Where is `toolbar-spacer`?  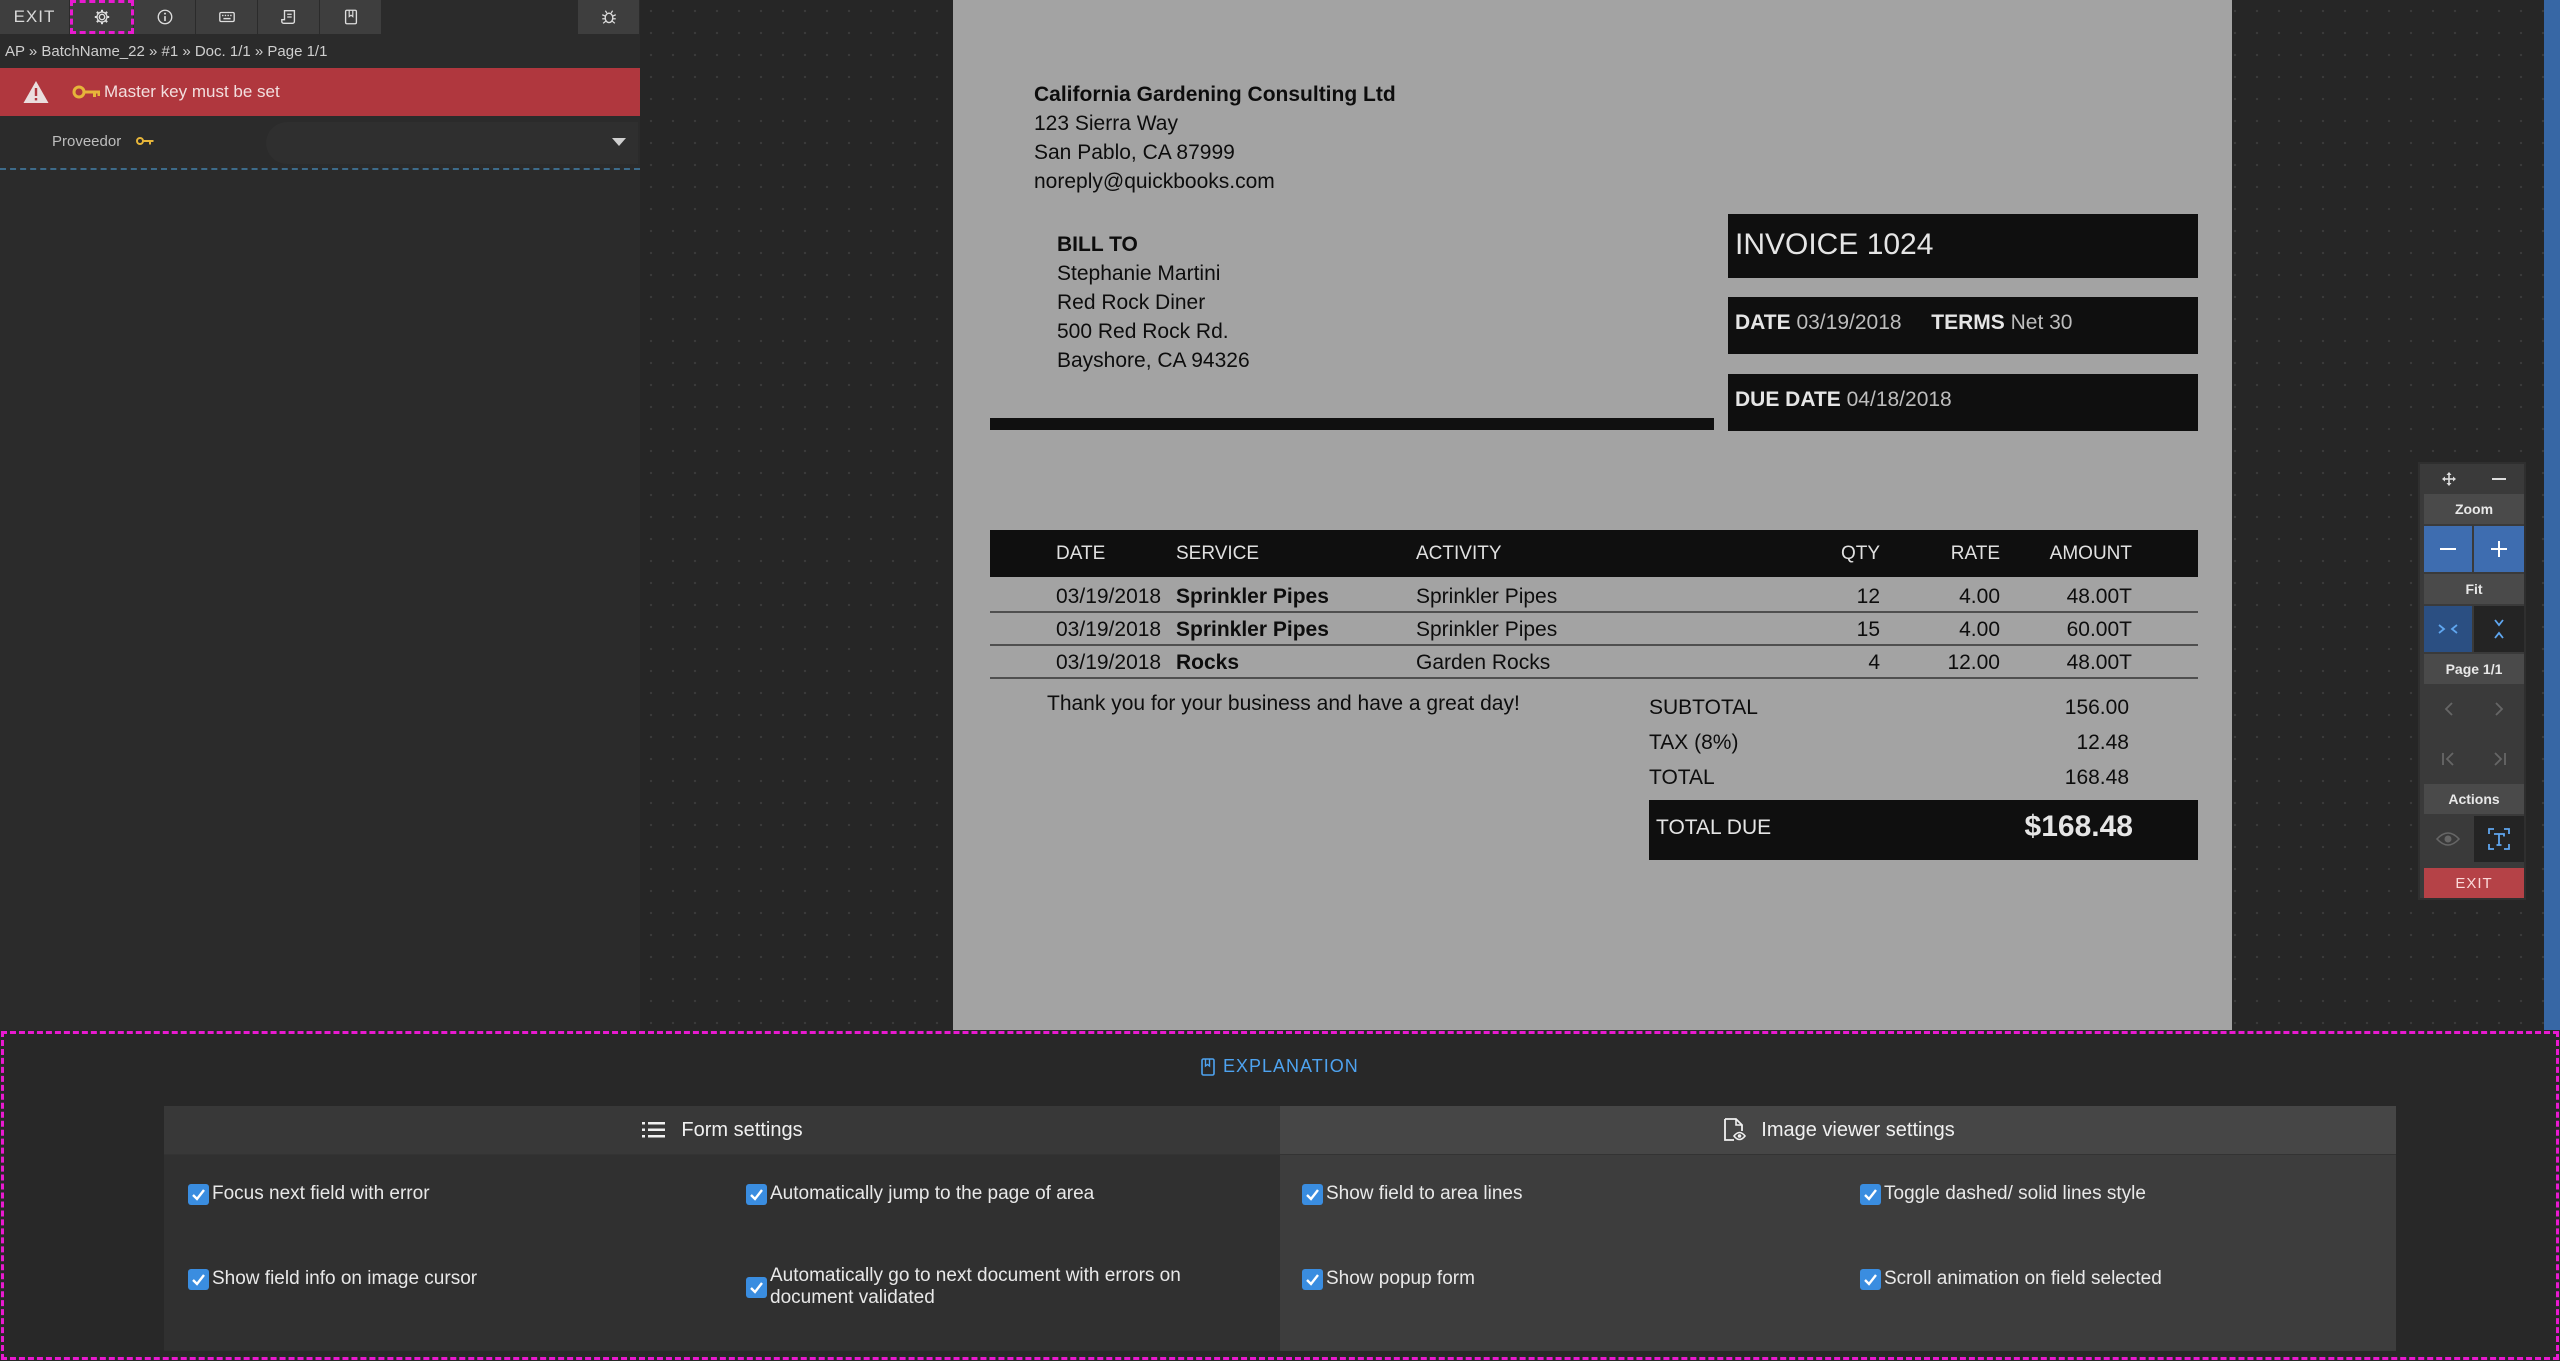 toolbar-spacer is located at coordinates (480, 17).